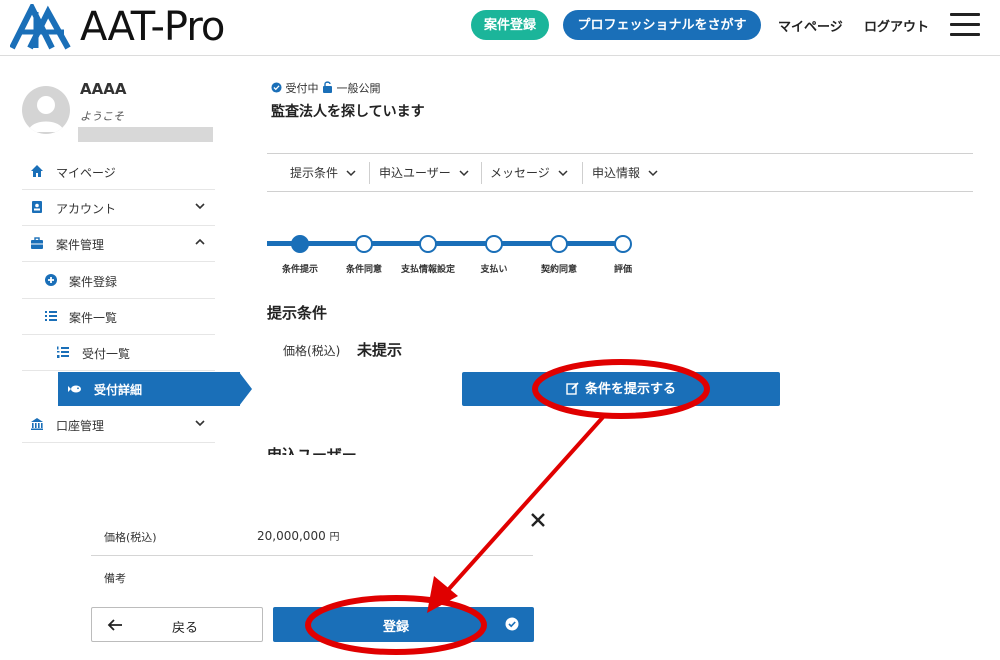 This screenshot has width=1000, height=660. What do you see at coordinates (185, 627) in the screenshot?
I see `button-label: 戻る` at bounding box center [185, 627].